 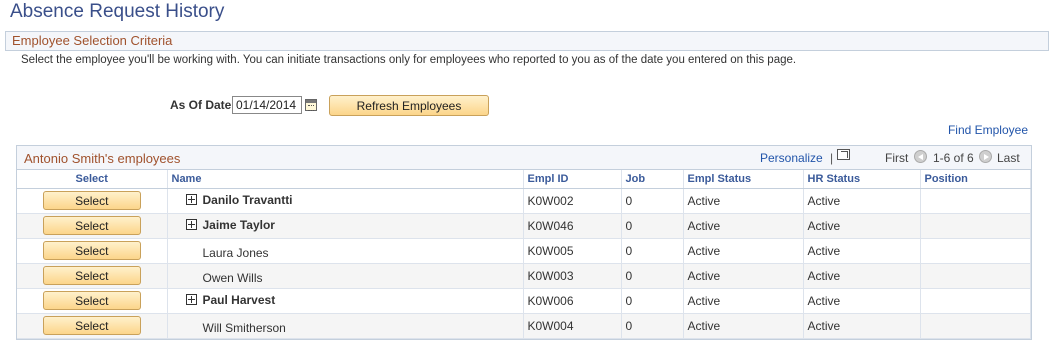 I want to click on table-row: Select Will Smitherson K0W004 0 Active Active, so click(x=524, y=326).